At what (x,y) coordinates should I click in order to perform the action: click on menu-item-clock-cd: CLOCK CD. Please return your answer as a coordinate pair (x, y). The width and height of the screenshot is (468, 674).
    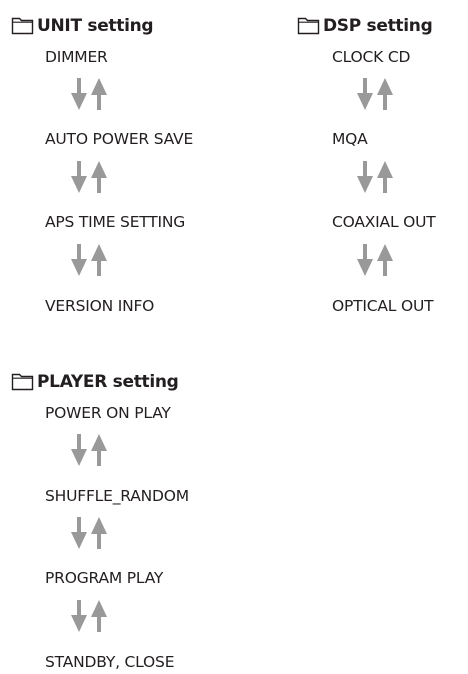
    Looking at the image, I should click on (371, 57).